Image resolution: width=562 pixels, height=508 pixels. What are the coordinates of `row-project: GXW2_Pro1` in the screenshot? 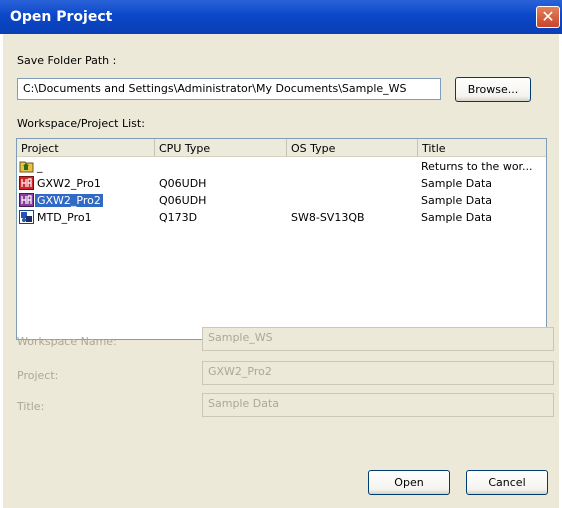 It's located at (69, 183).